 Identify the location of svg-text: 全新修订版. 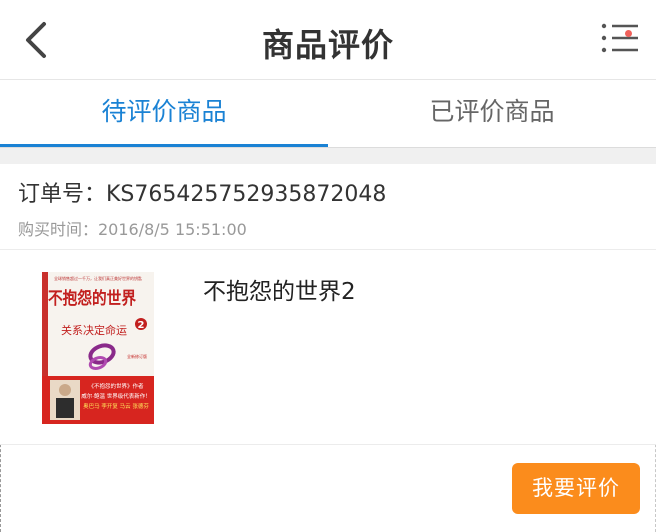
(137, 356).